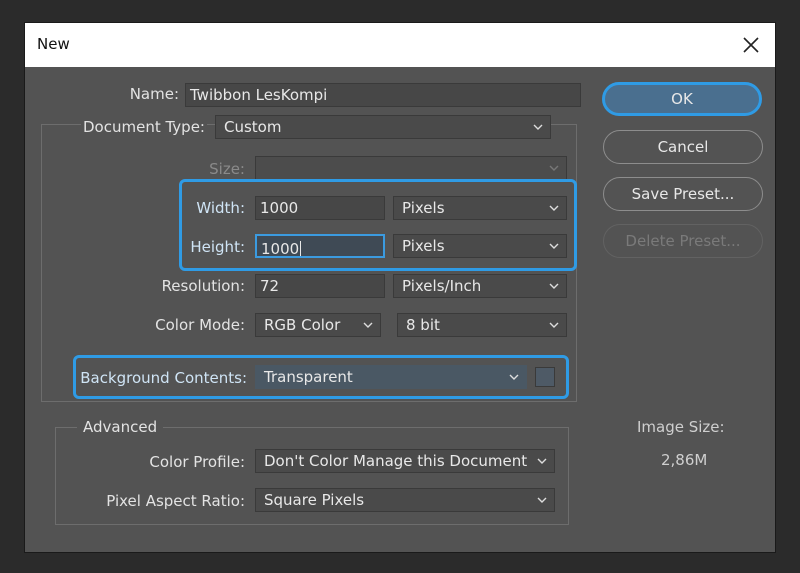 This screenshot has width=800, height=573. I want to click on document-type-value: Custom, so click(253, 127).